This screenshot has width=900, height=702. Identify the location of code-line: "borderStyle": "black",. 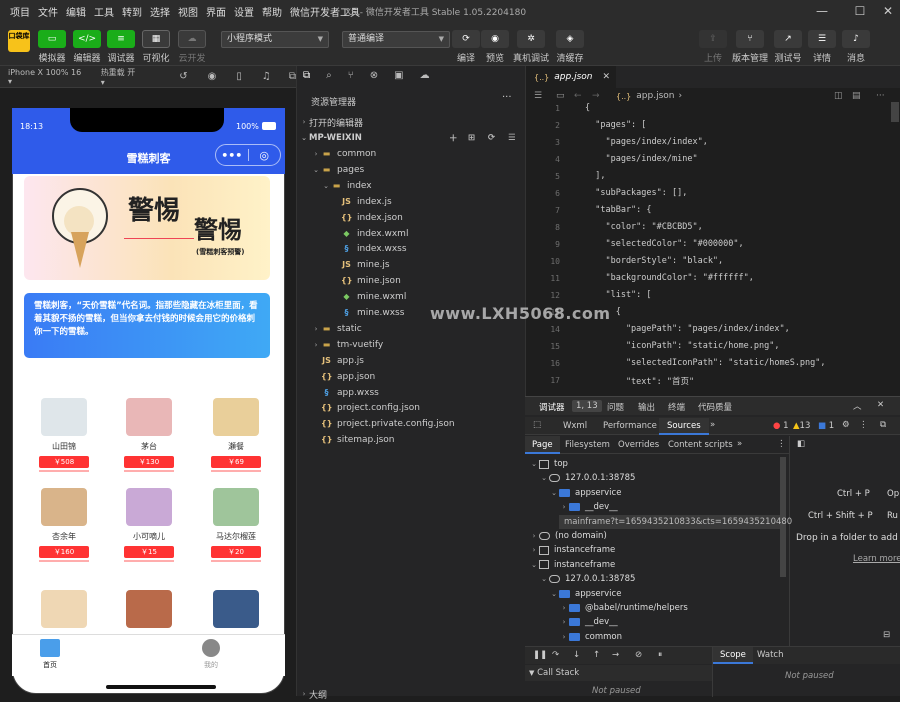
(654, 261).